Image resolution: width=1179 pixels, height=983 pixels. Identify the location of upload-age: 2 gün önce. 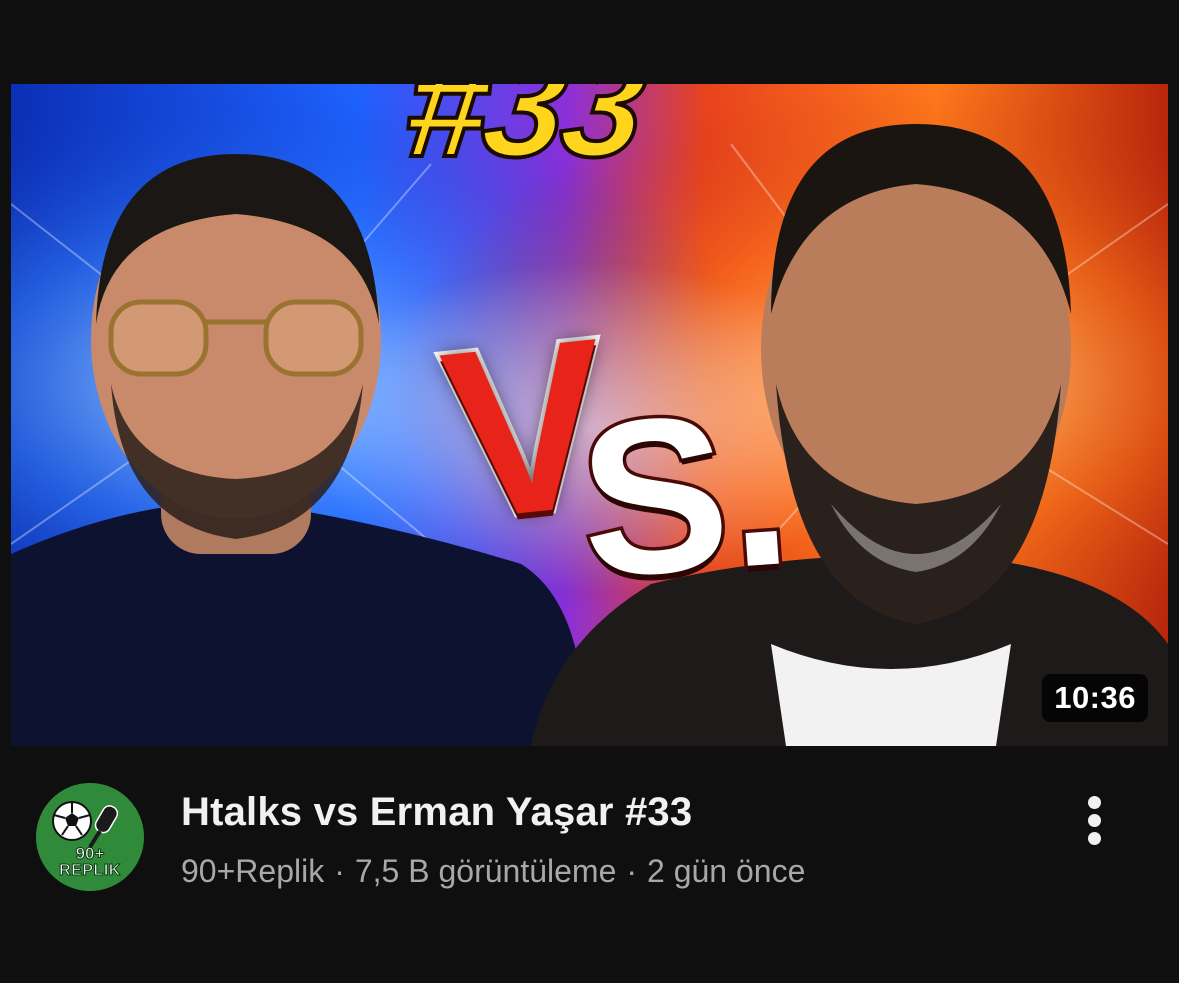
(726, 871).